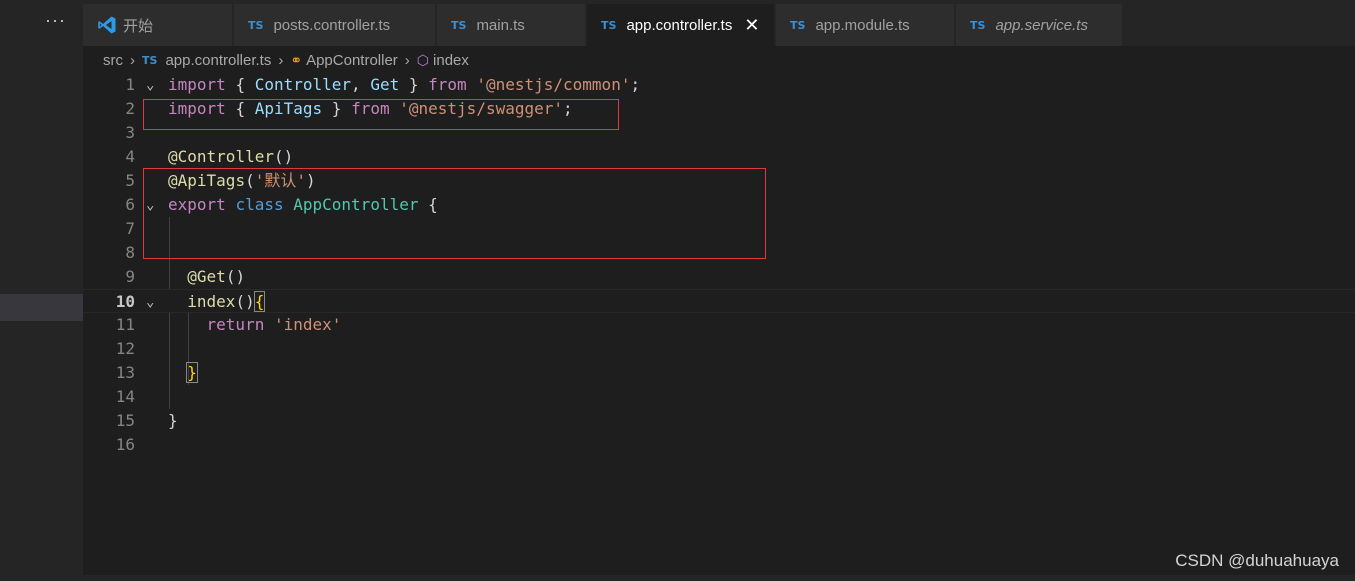  I want to click on line-number: 8, so click(130, 252).